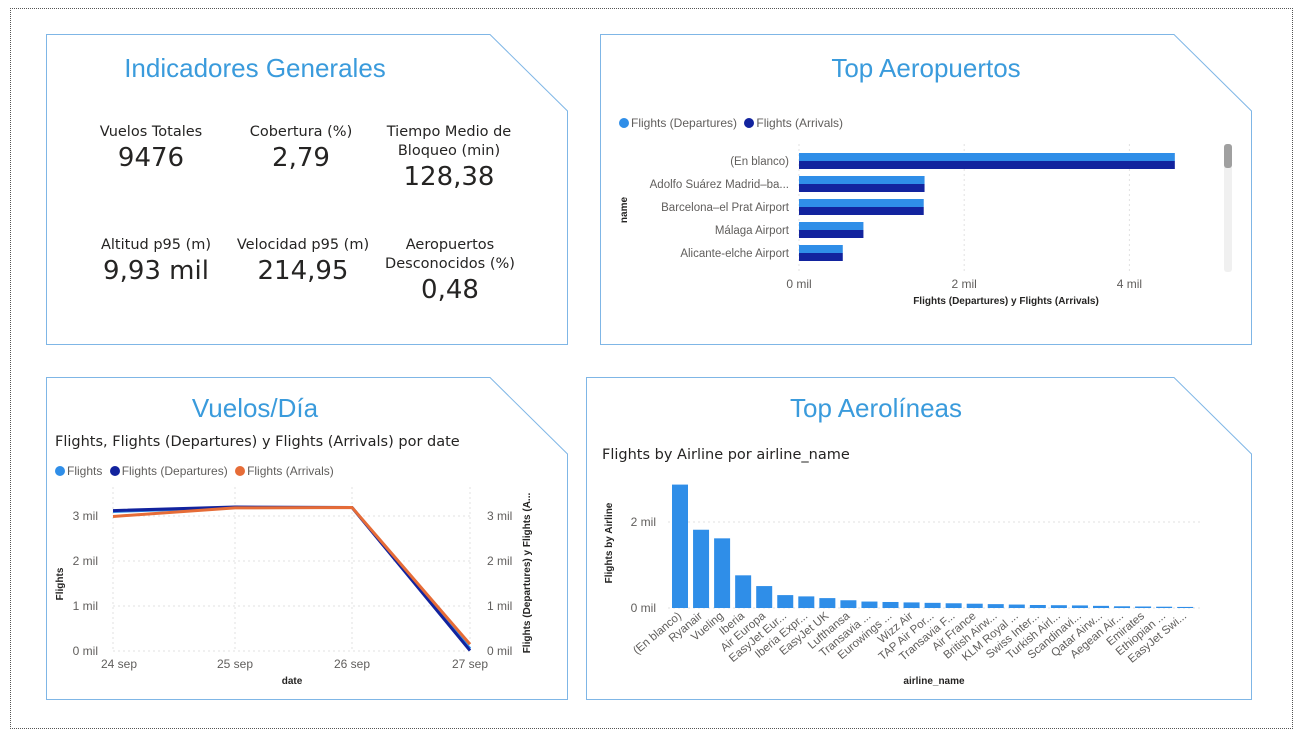 This screenshot has height=739, width=1304. What do you see at coordinates (156, 271) in the screenshot?
I see `kpi-value: 9,93 mil` at bounding box center [156, 271].